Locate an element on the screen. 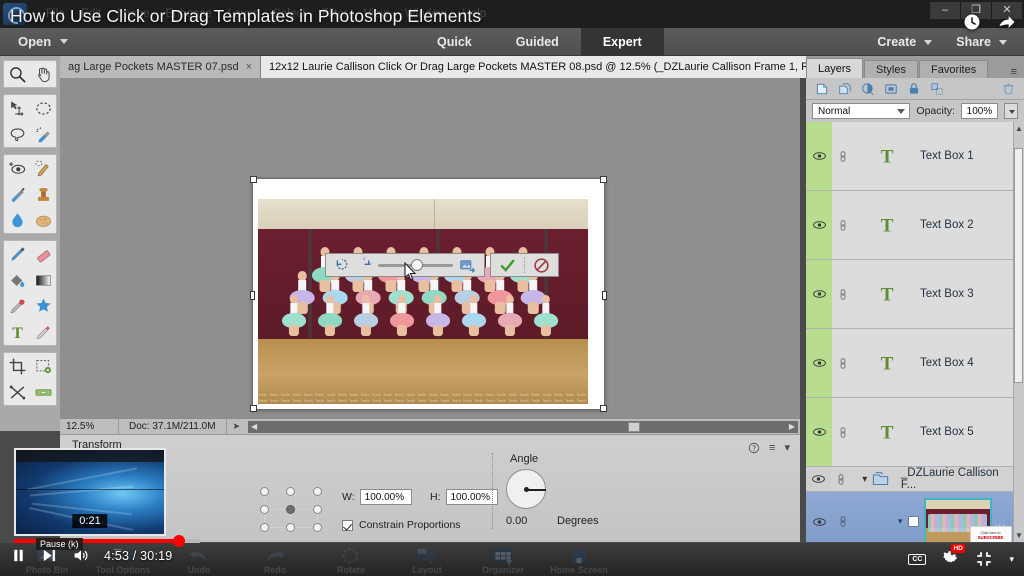  watch-later-icon is located at coordinates (972, 22).